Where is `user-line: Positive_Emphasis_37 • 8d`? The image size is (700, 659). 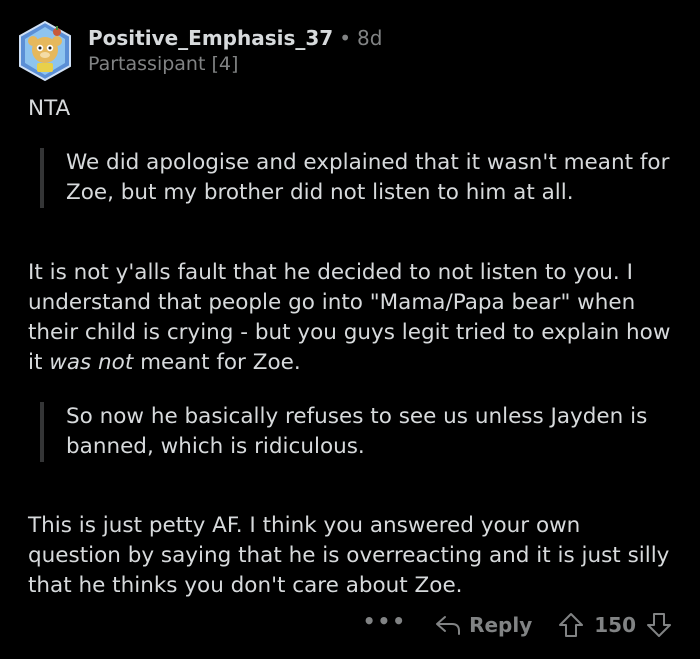
user-line: Positive_Emphasis_37 • 8d is located at coordinates (235, 38).